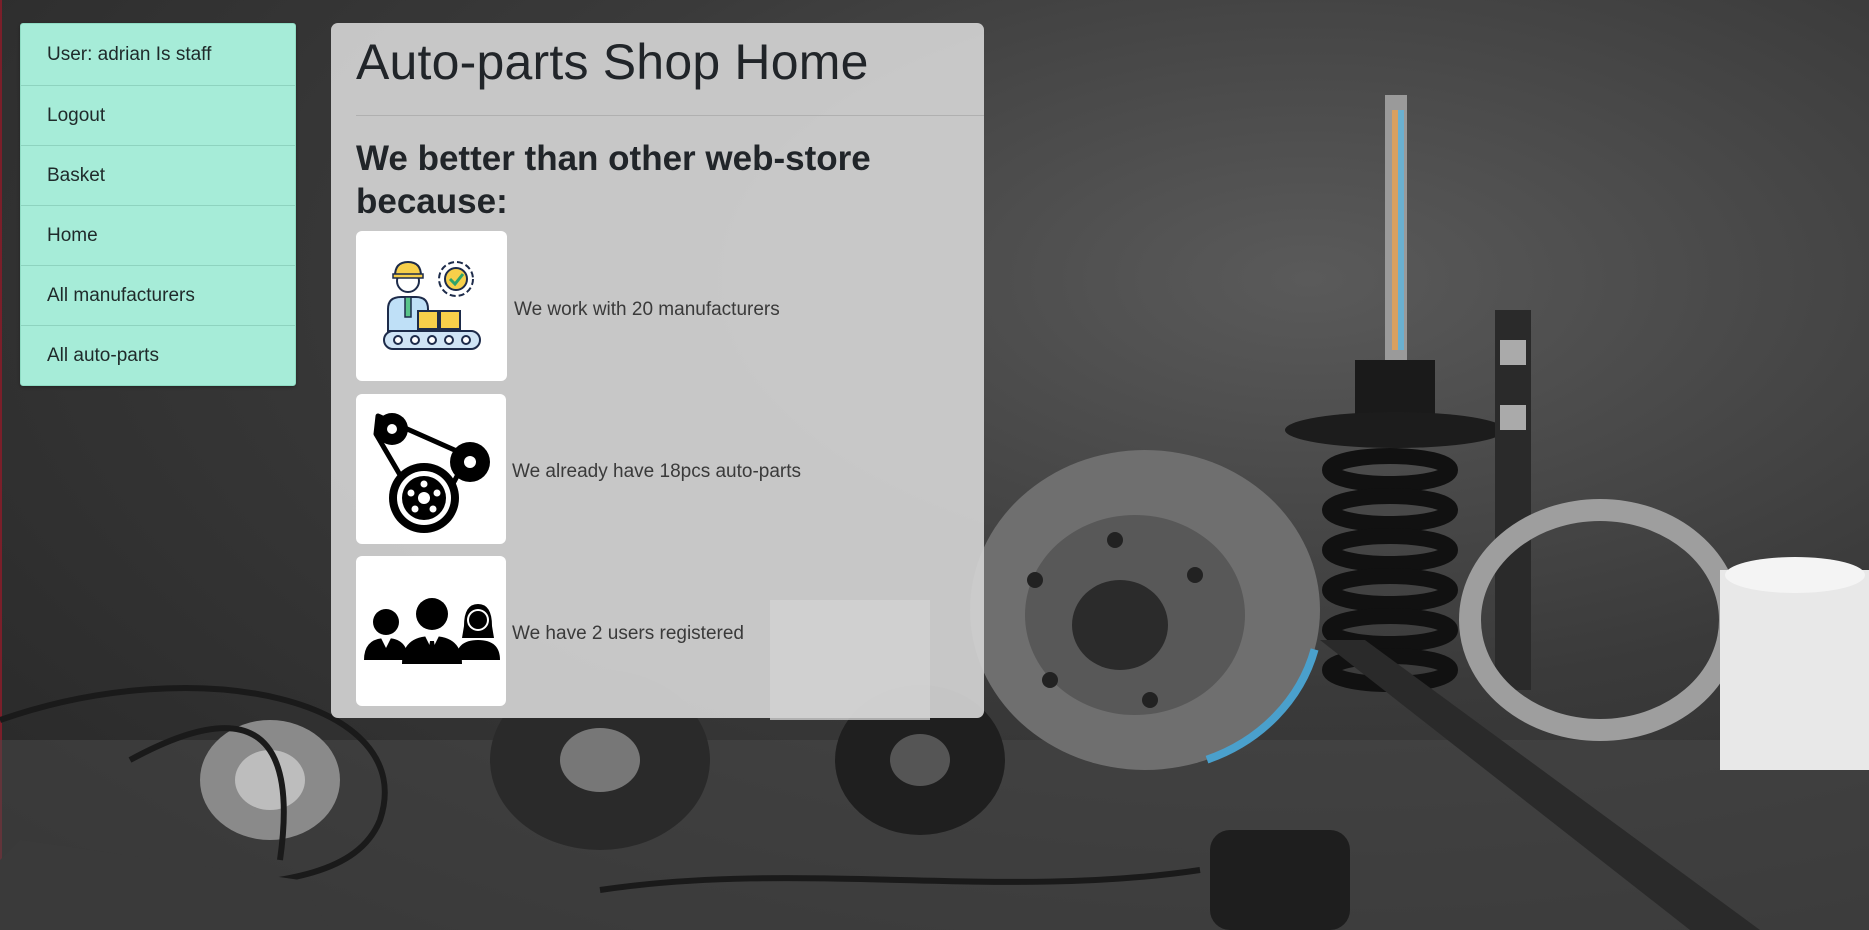 The height and width of the screenshot is (930, 1869). I want to click on sidebar-item-all-auto-parts: All auto-parts, so click(158, 355).